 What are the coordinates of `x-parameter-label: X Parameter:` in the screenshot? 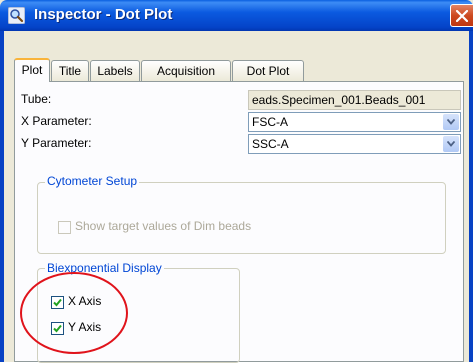 It's located at (56, 121).